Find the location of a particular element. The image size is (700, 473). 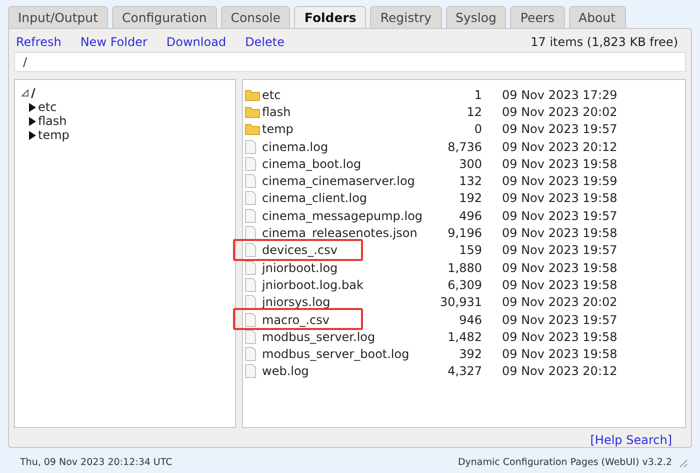

tab: About is located at coordinates (597, 17).